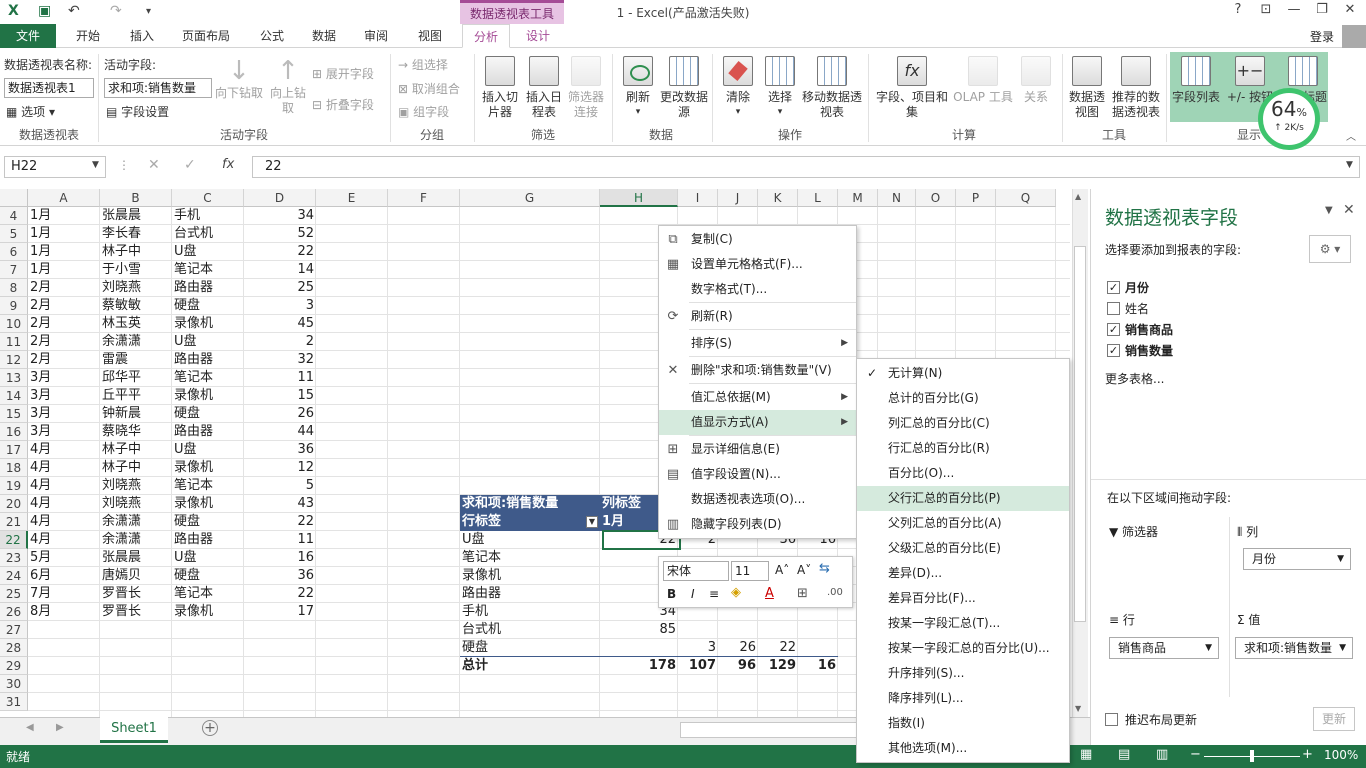 This screenshot has height=768, width=1366. What do you see at coordinates (1036, 80) in the screenshot?
I see `relationships-button: 关系` at bounding box center [1036, 80].